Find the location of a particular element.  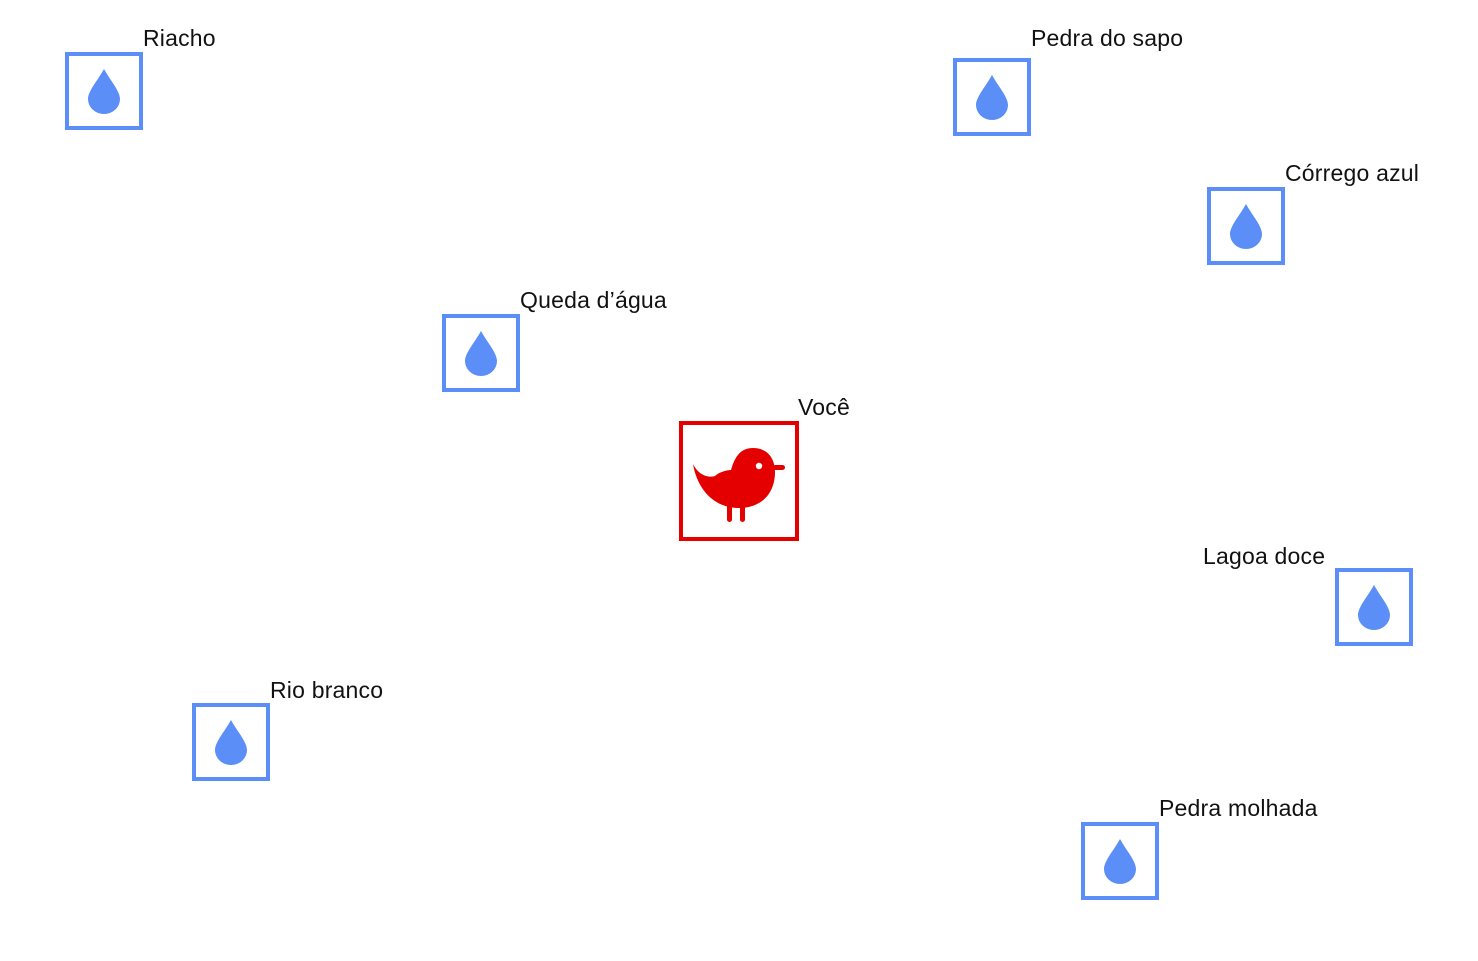

water-marker-pedra-do-sapo is located at coordinates (992, 97).